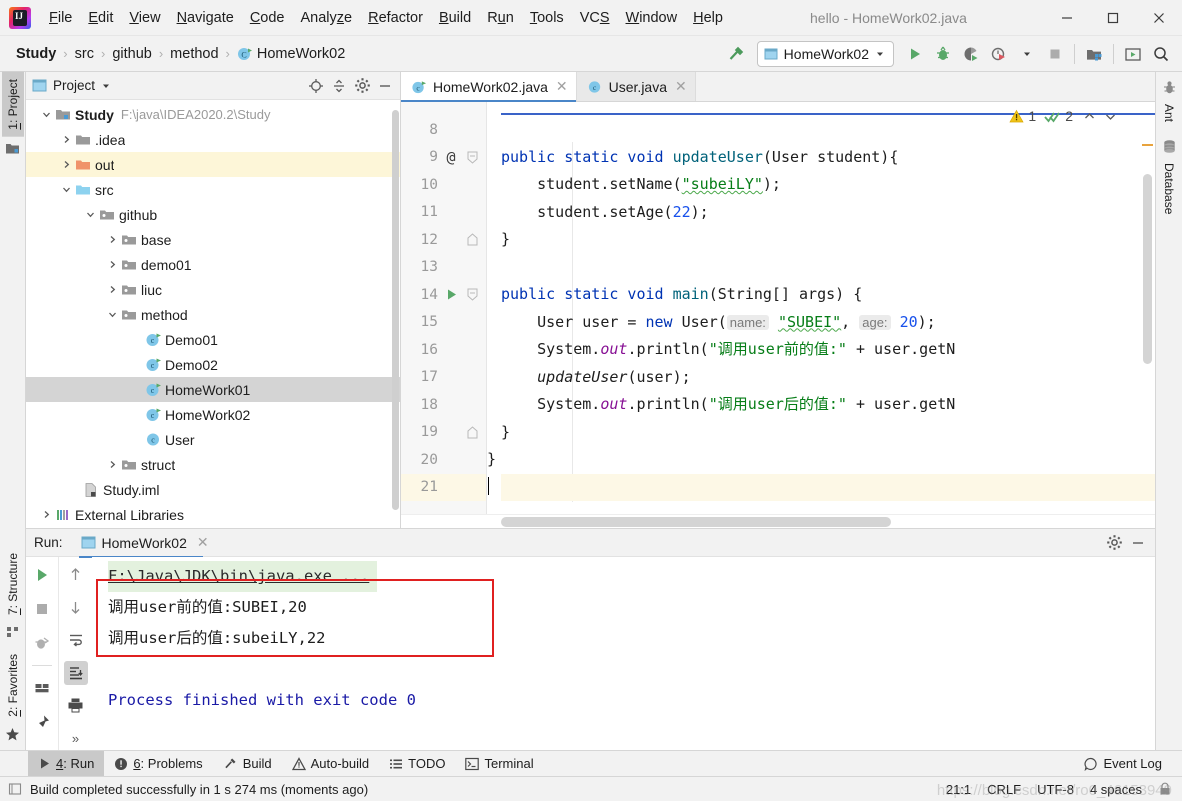 The width and height of the screenshot is (1182, 801). I want to click on tree-row-out: out, so click(213, 164).